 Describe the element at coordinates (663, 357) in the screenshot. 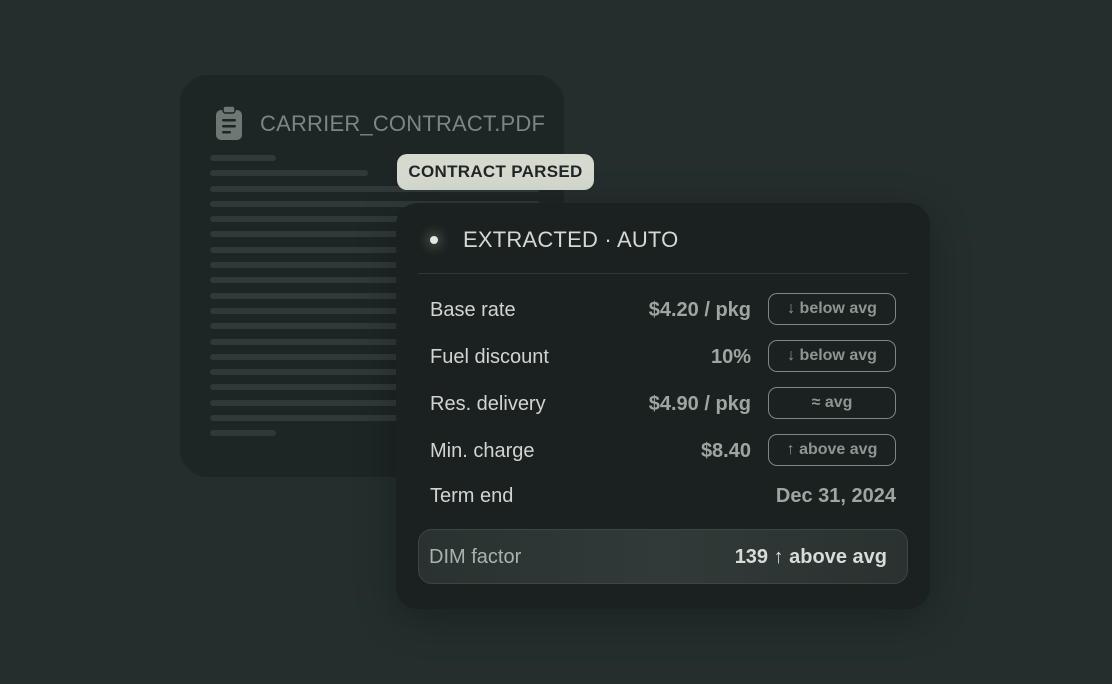

I see `row-fuel-discount: Fuel discount 10% ↓ below avg` at that location.